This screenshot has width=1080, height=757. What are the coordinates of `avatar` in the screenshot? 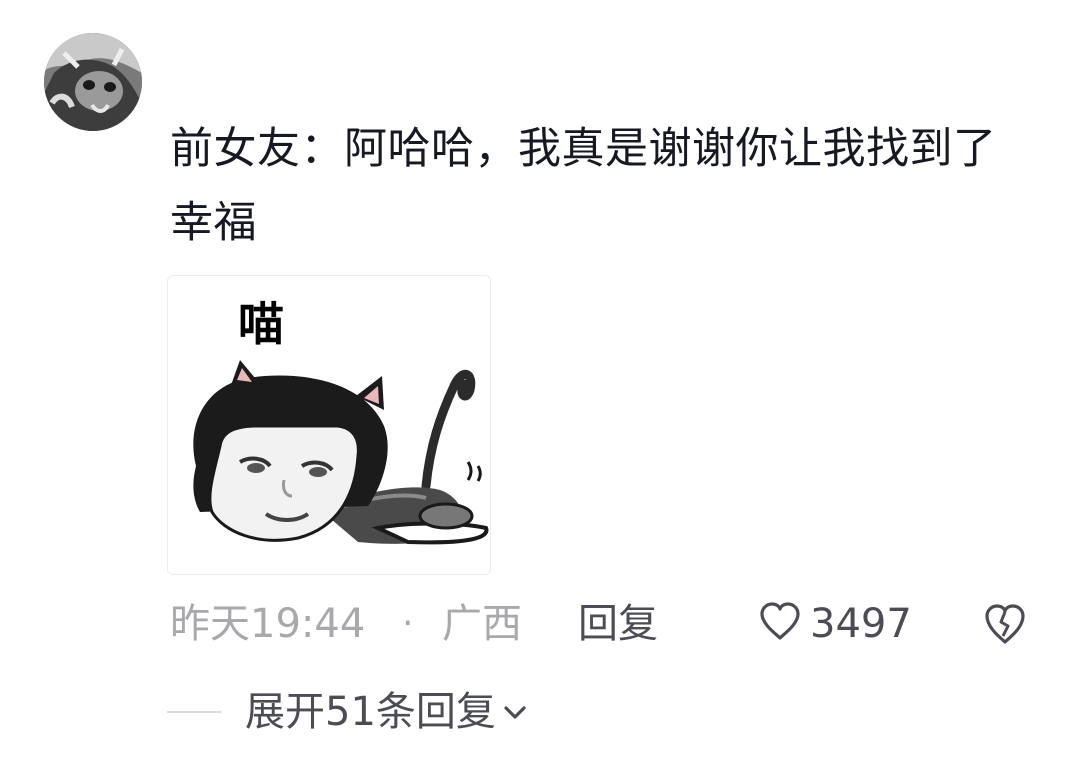 It's located at (93, 82).